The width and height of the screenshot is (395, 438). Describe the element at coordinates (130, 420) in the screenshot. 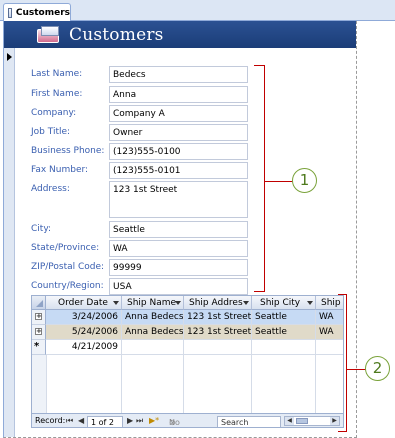

I see `next-record-icon: ▶` at that location.